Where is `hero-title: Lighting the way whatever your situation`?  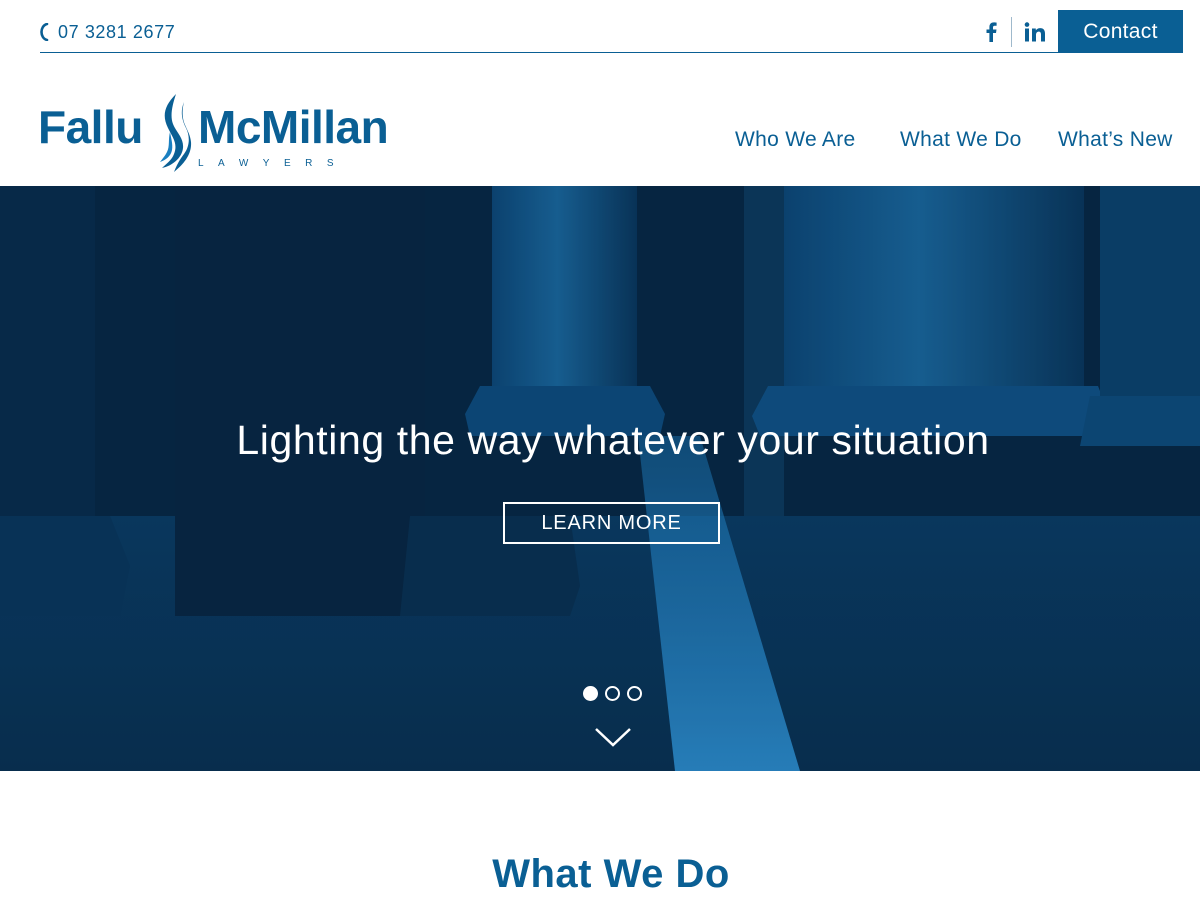
hero-title: Lighting the way whatever your situation is located at coordinates (613, 440).